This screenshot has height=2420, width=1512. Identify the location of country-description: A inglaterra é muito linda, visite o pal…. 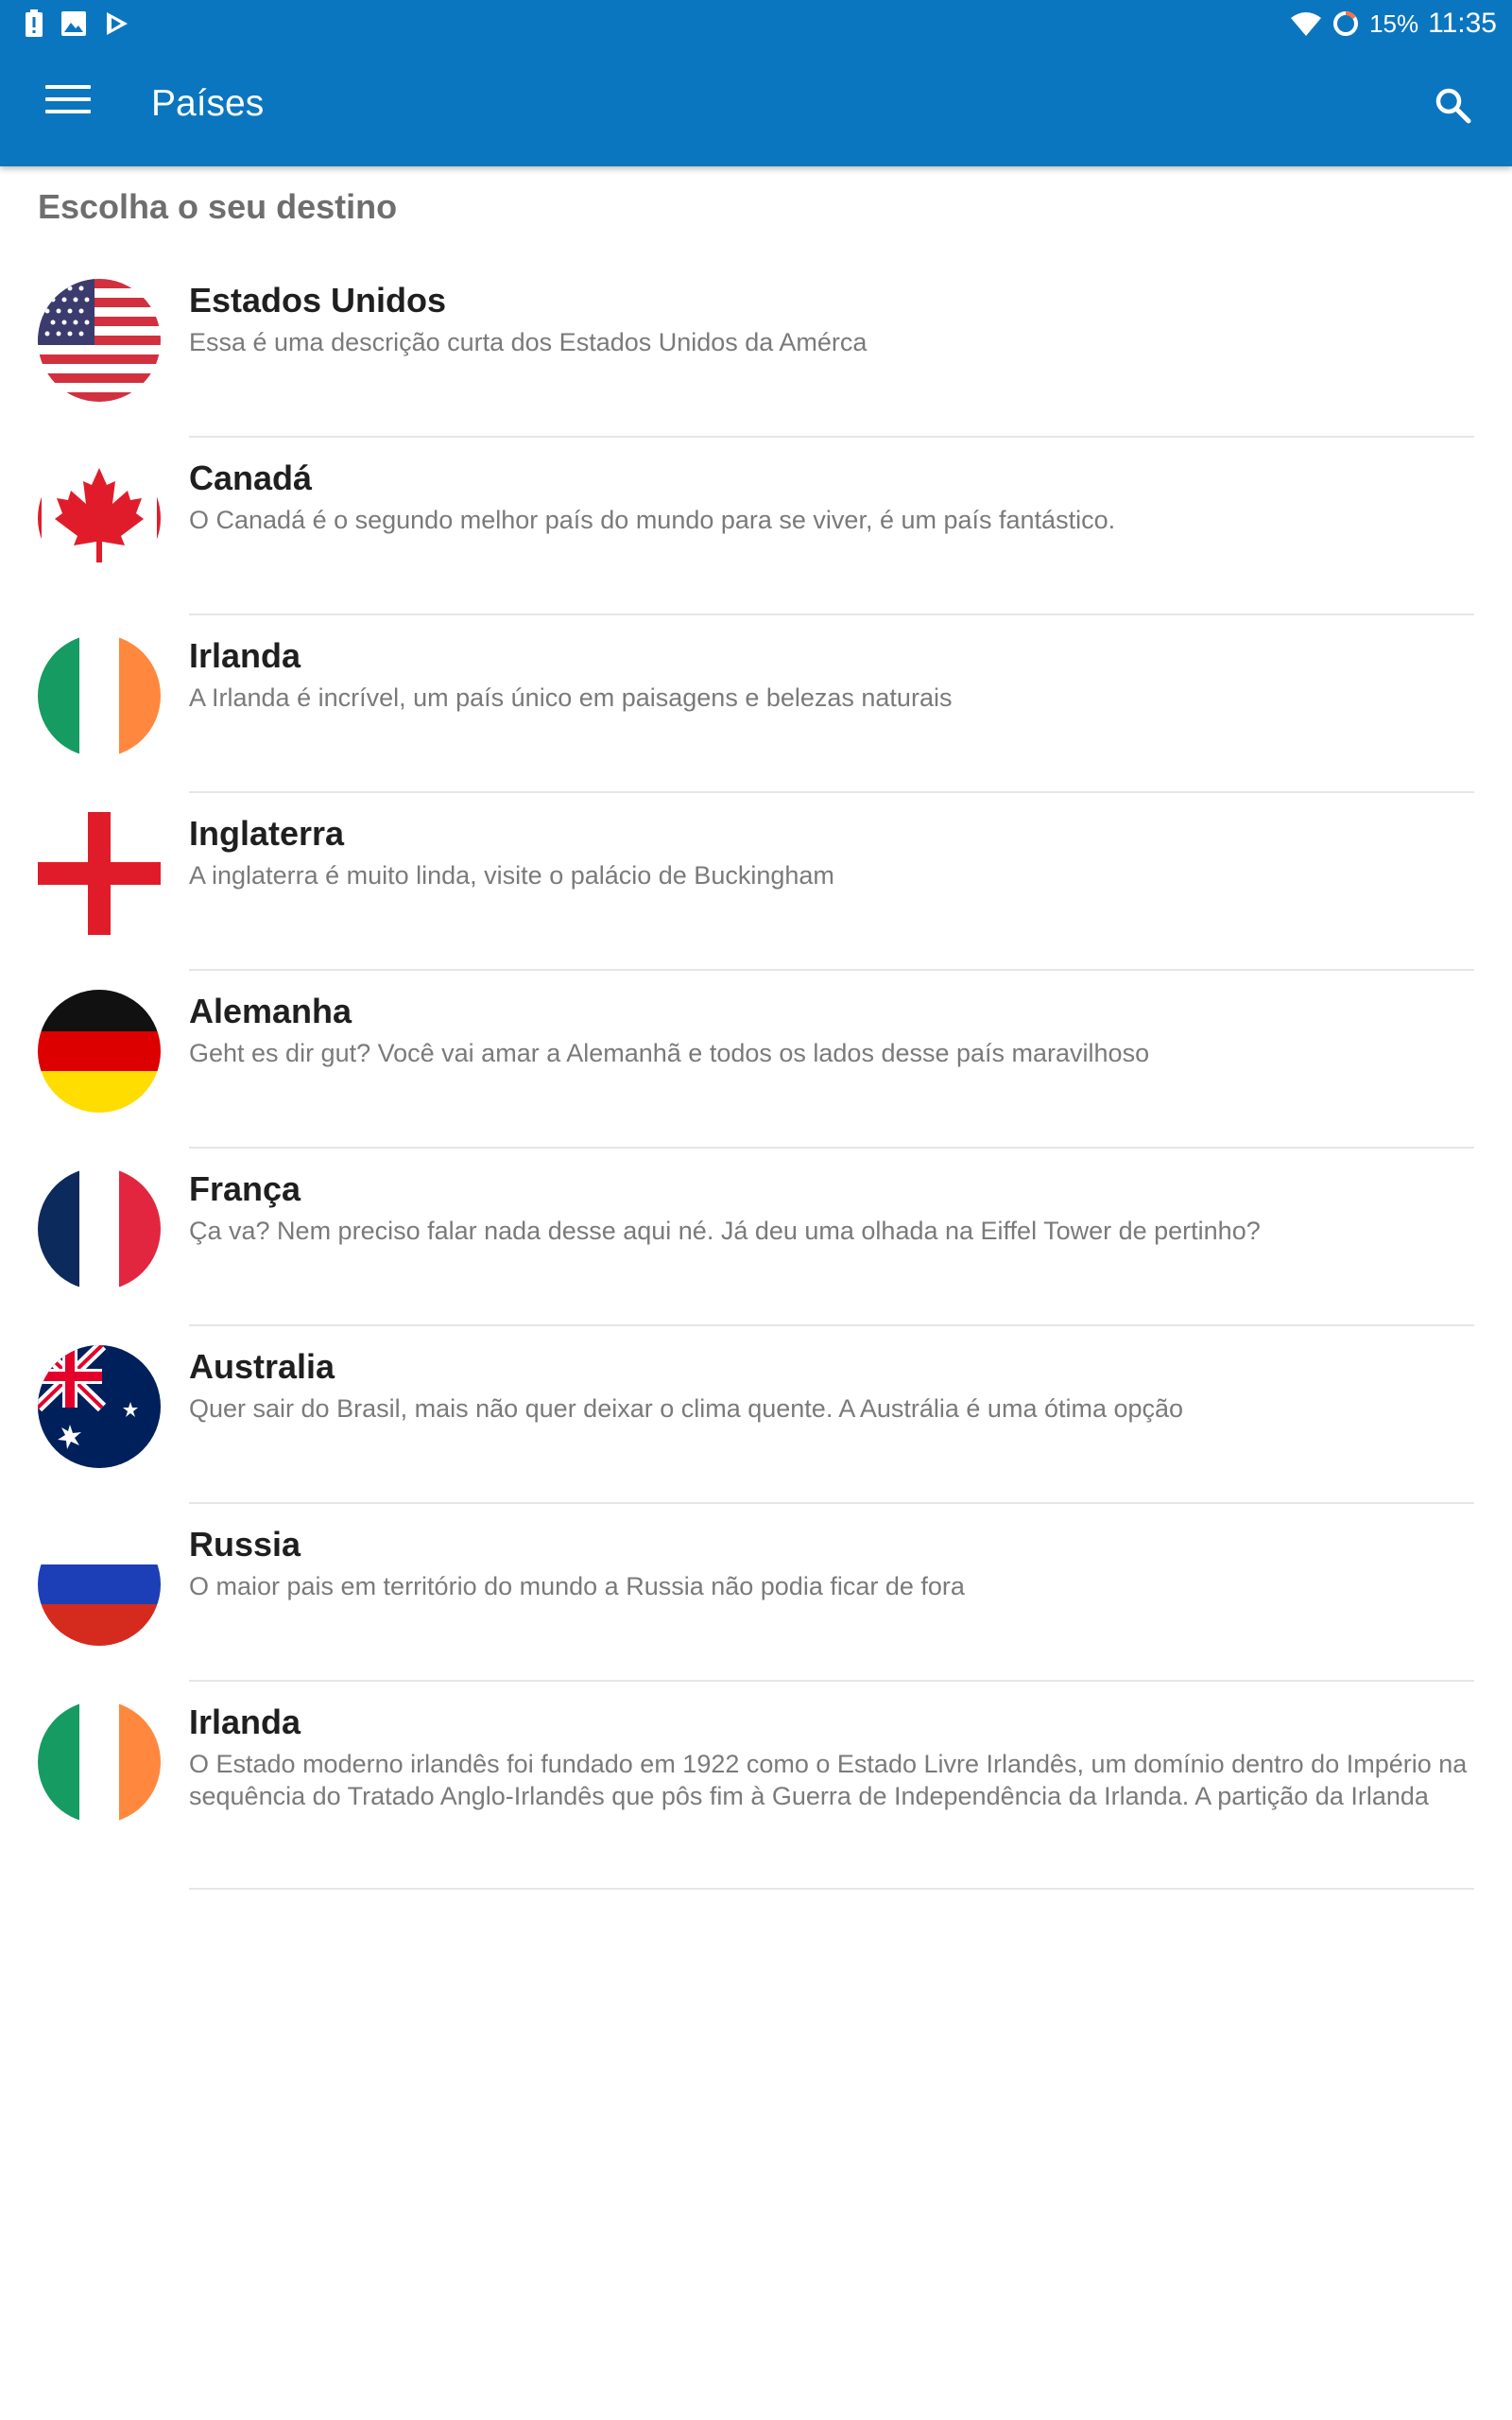
(511, 875).